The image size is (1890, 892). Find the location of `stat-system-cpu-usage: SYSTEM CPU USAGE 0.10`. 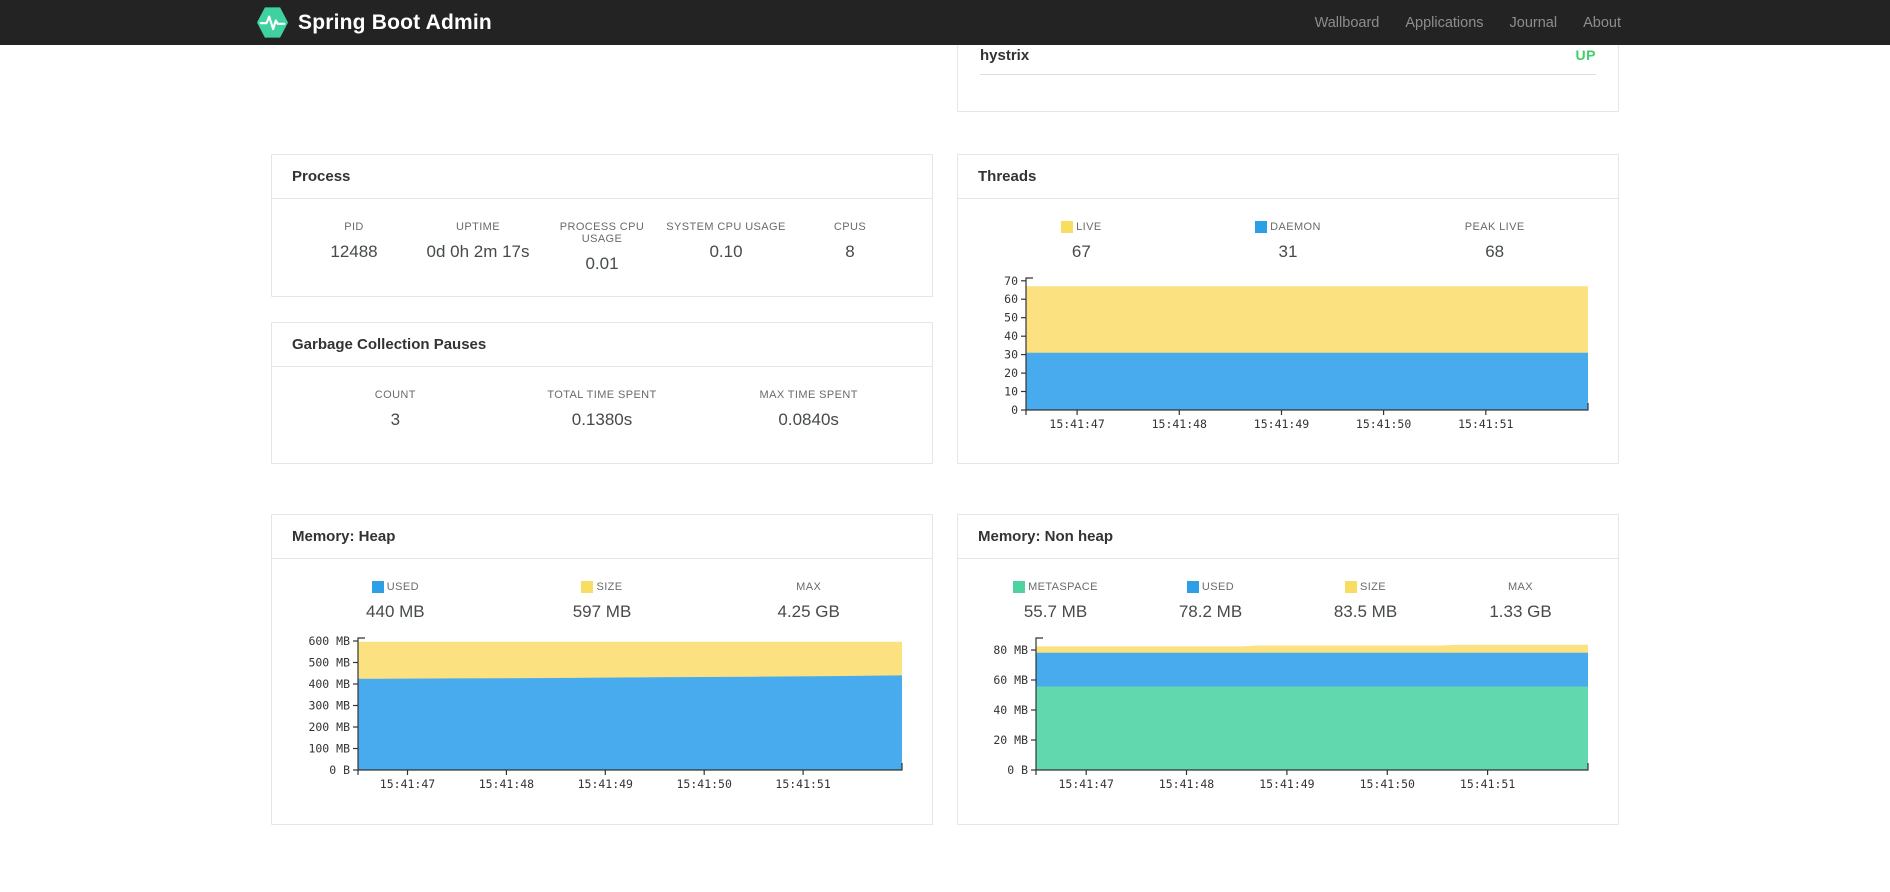

stat-system-cpu-usage: SYSTEM CPU USAGE 0.10 is located at coordinates (726, 241).